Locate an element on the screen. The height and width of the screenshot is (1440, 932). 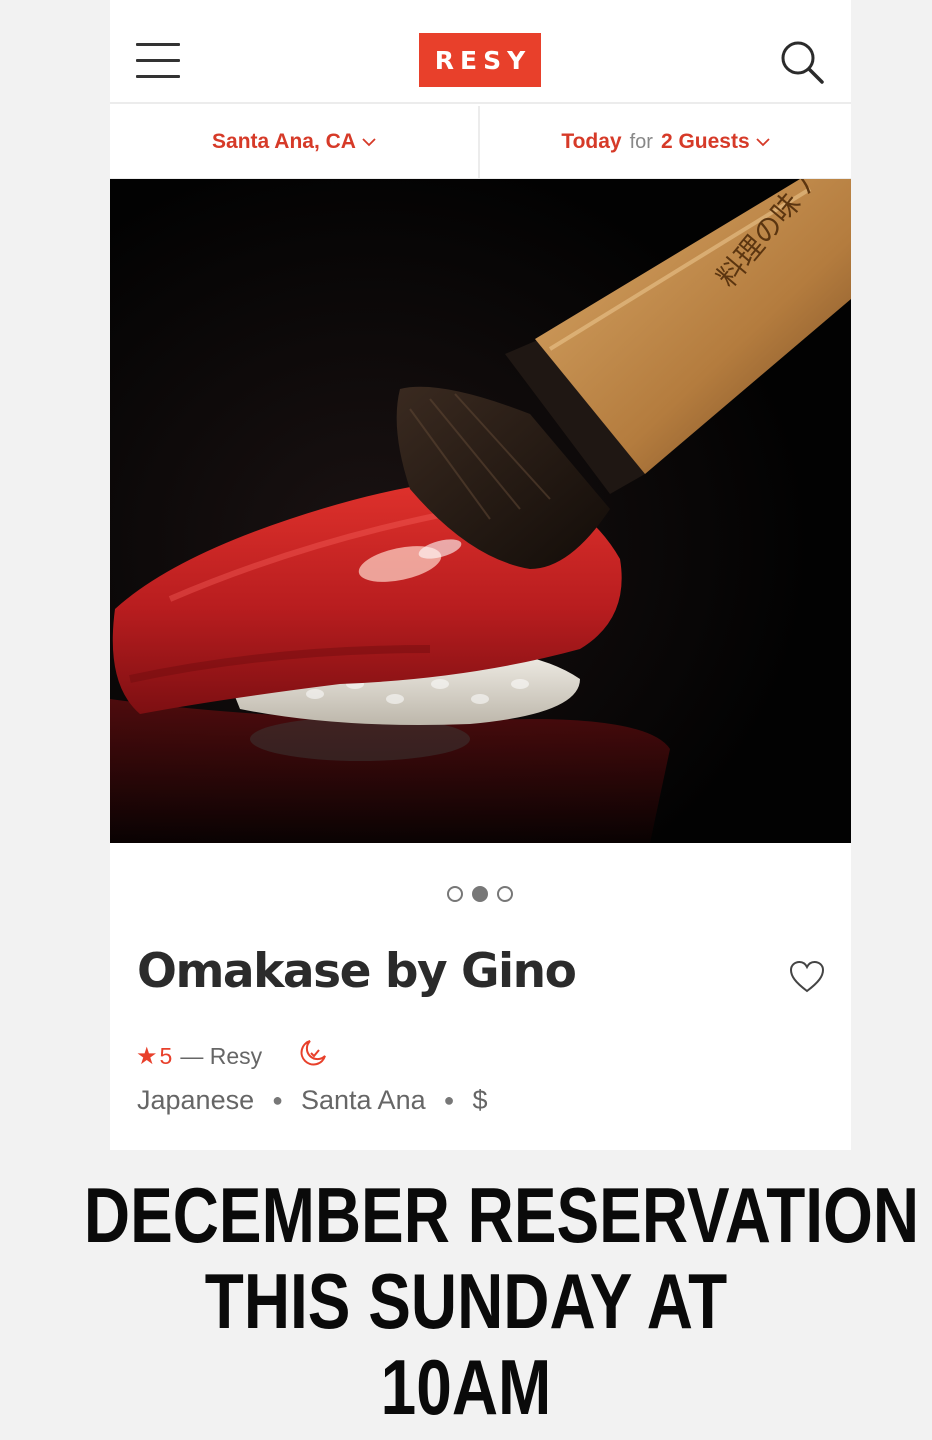
meta-row: Japanese ● Santa Ana ● $ is located at coordinates (312, 1100).